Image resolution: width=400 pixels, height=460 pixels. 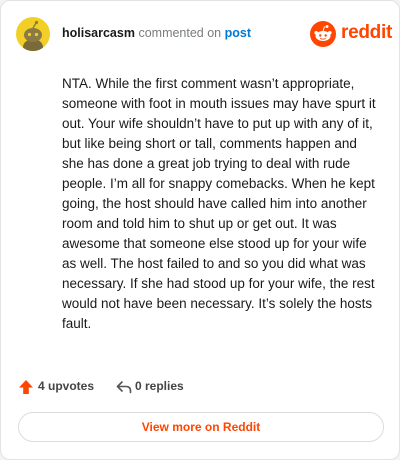 I want to click on user-avatar, so click(x=33, y=34).